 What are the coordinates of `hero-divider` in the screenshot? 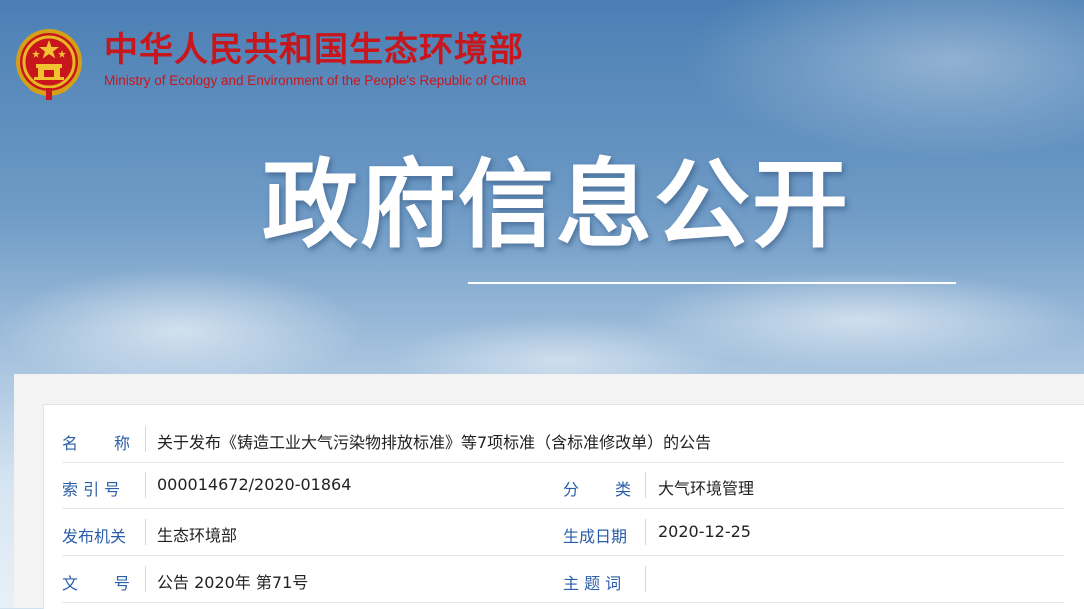 It's located at (712, 283).